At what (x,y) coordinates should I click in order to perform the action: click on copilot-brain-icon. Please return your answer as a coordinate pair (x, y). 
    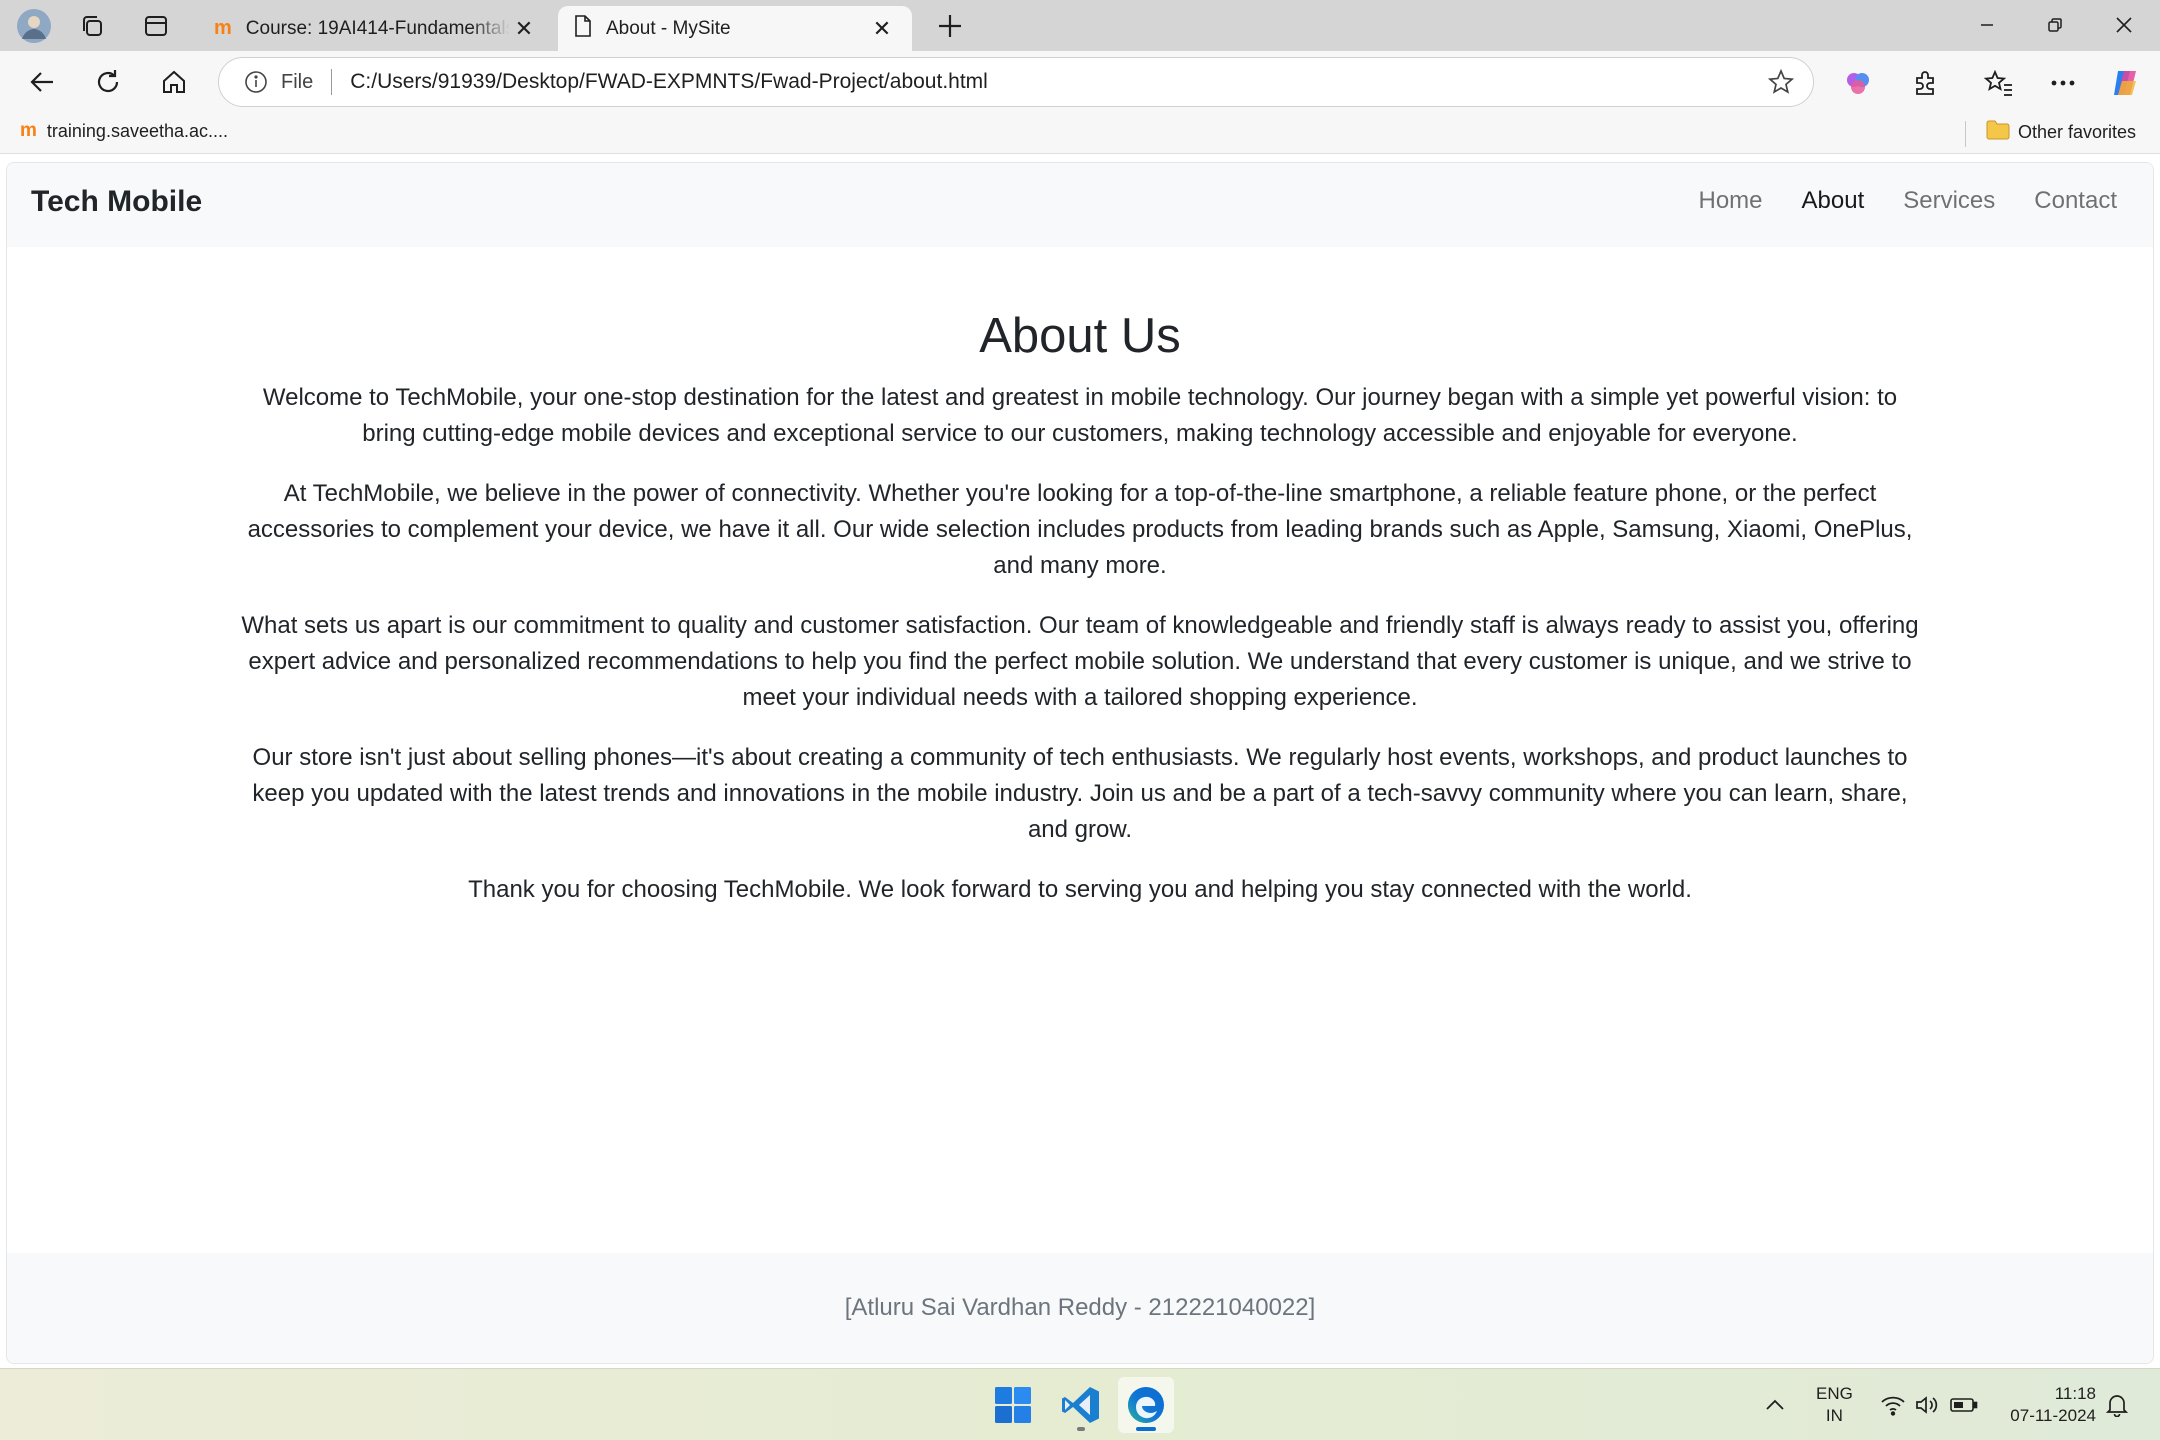
    Looking at the image, I should click on (1858, 83).